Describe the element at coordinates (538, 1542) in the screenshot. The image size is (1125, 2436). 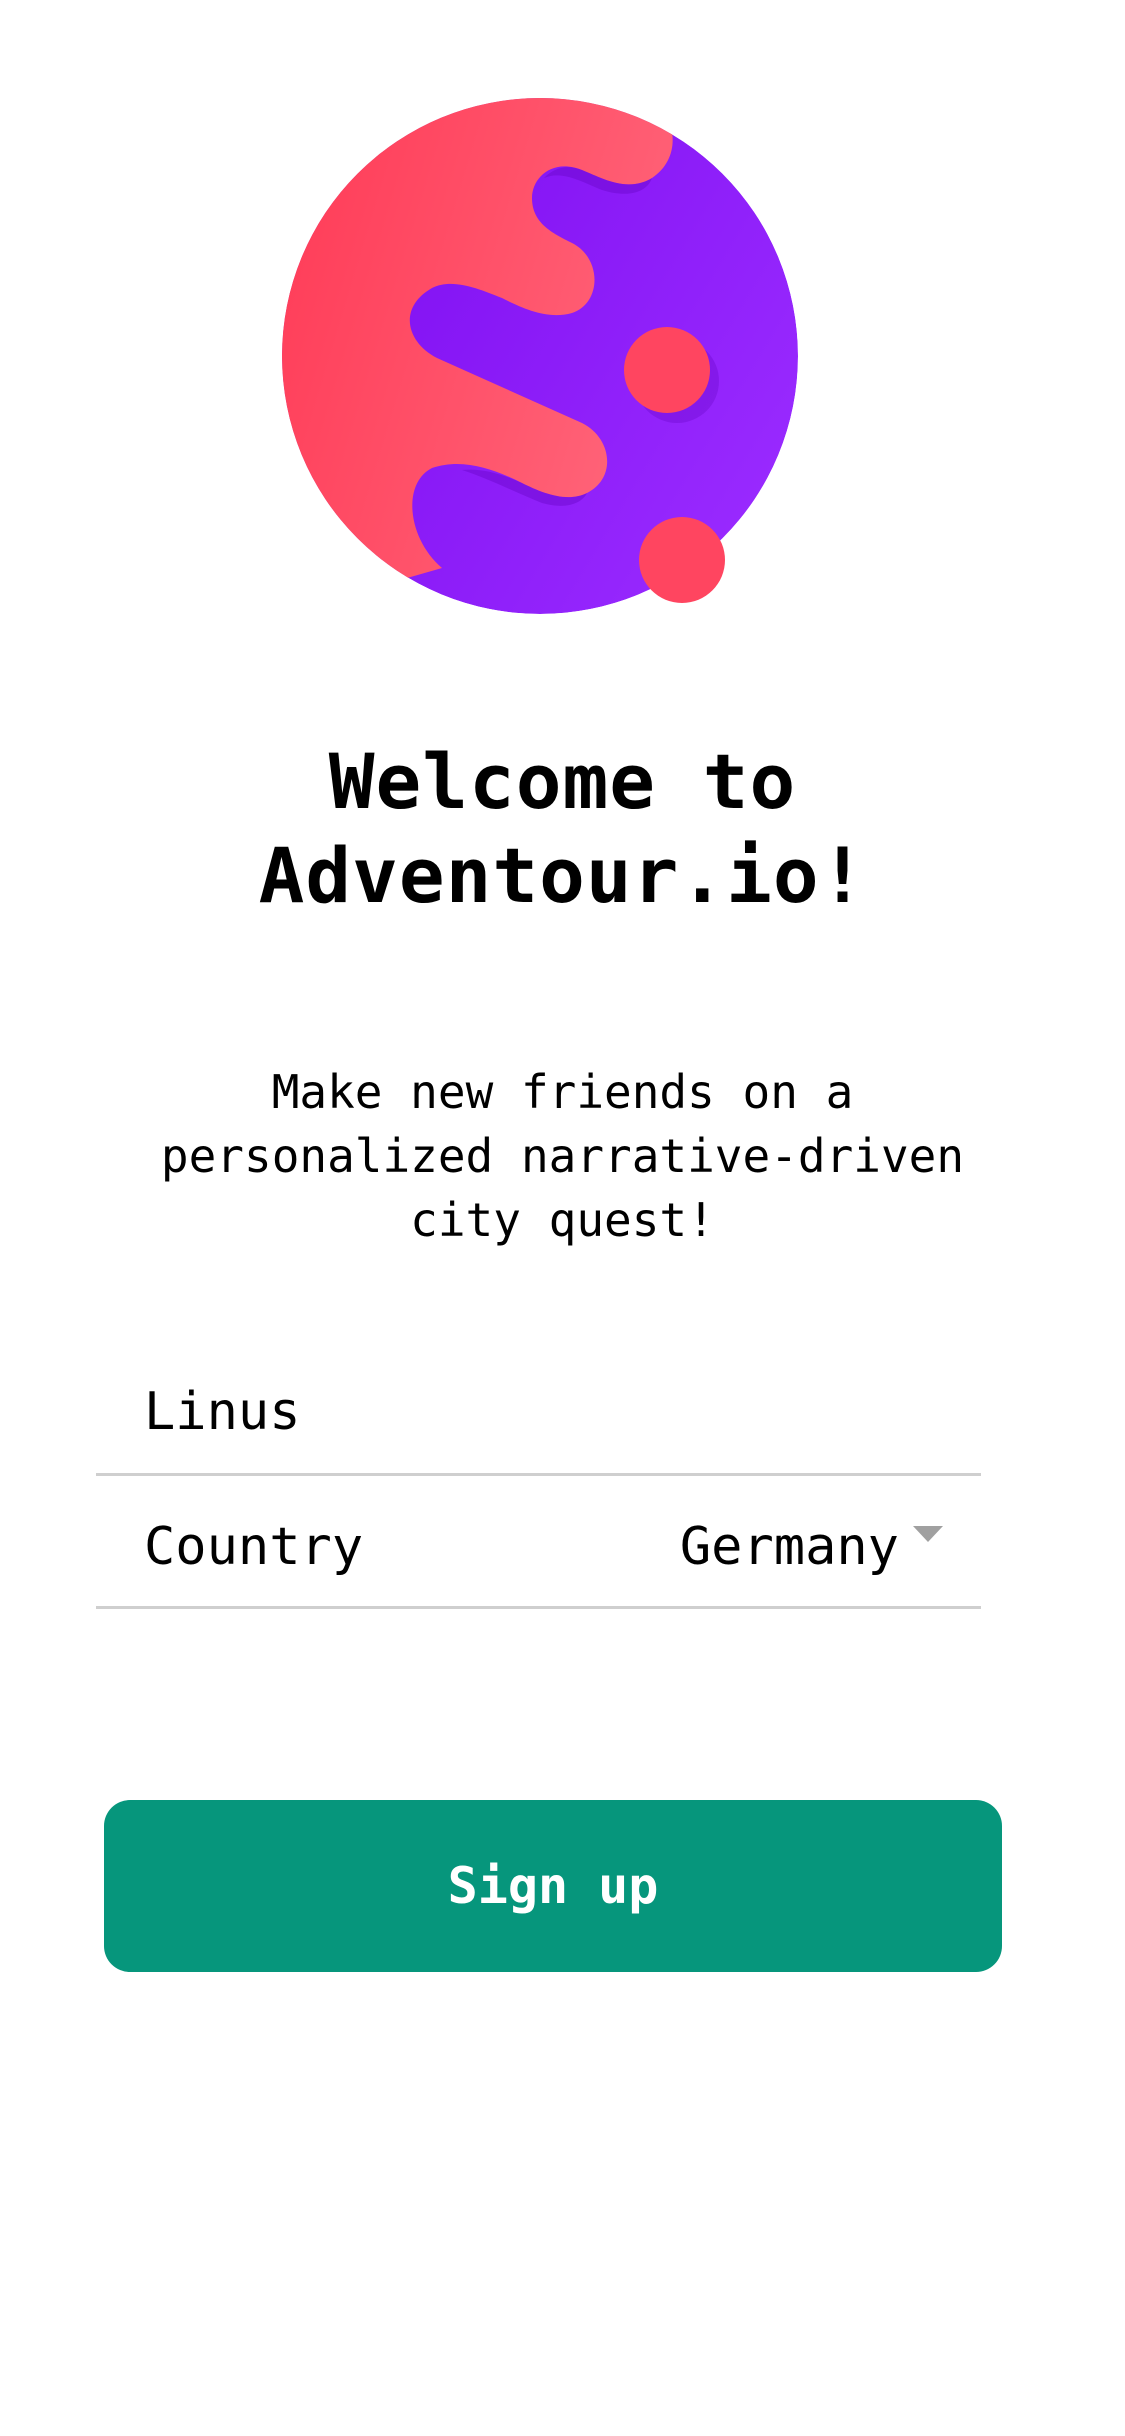
I see `country-select: Country Germany` at that location.